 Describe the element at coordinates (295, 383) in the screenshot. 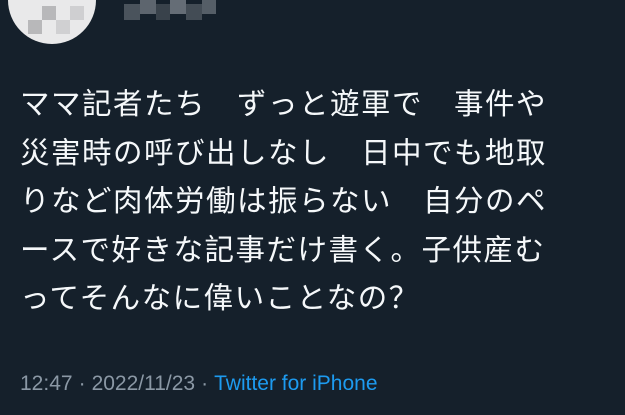

I see `tweet-source-link: Twitter for iPhone` at that location.